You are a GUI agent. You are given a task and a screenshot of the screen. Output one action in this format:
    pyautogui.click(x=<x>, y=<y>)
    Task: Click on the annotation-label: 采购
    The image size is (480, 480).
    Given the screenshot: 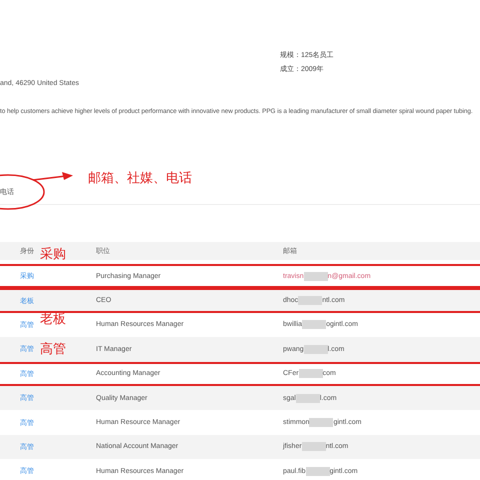 What is the action you would take?
    pyautogui.click(x=53, y=254)
    